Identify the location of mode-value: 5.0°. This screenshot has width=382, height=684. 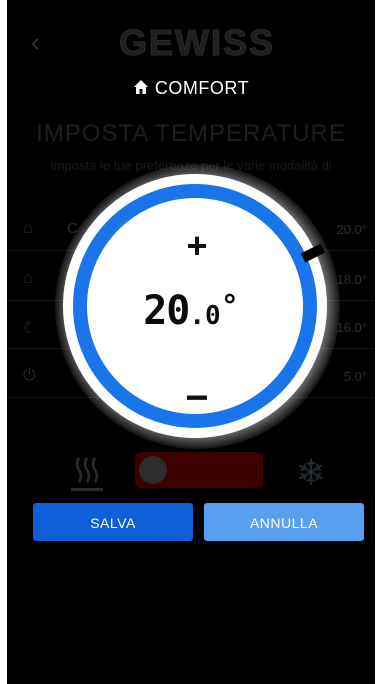
(355, 376).